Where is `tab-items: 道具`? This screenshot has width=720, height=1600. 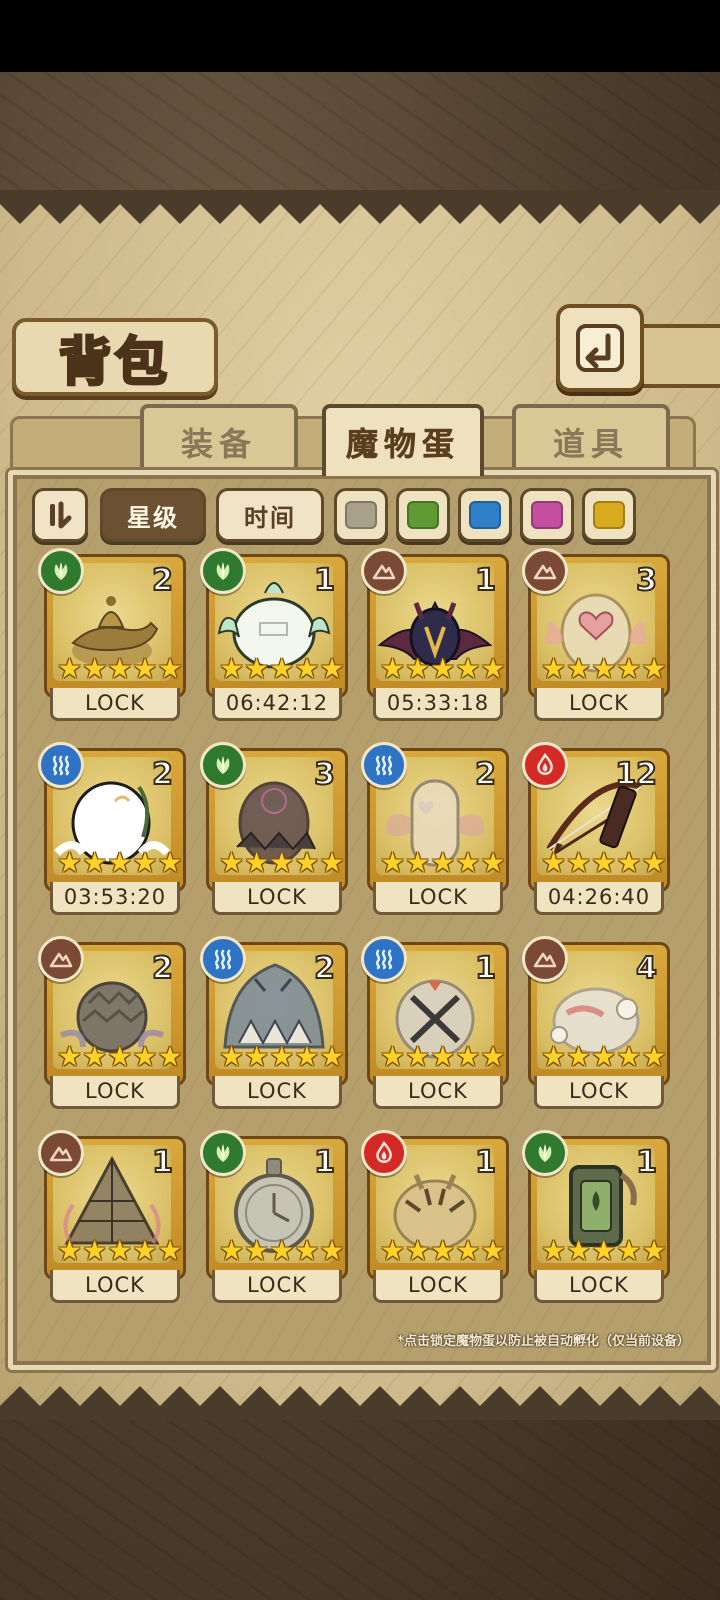 tab-items: 道具 is located at coordinates (591, 440).